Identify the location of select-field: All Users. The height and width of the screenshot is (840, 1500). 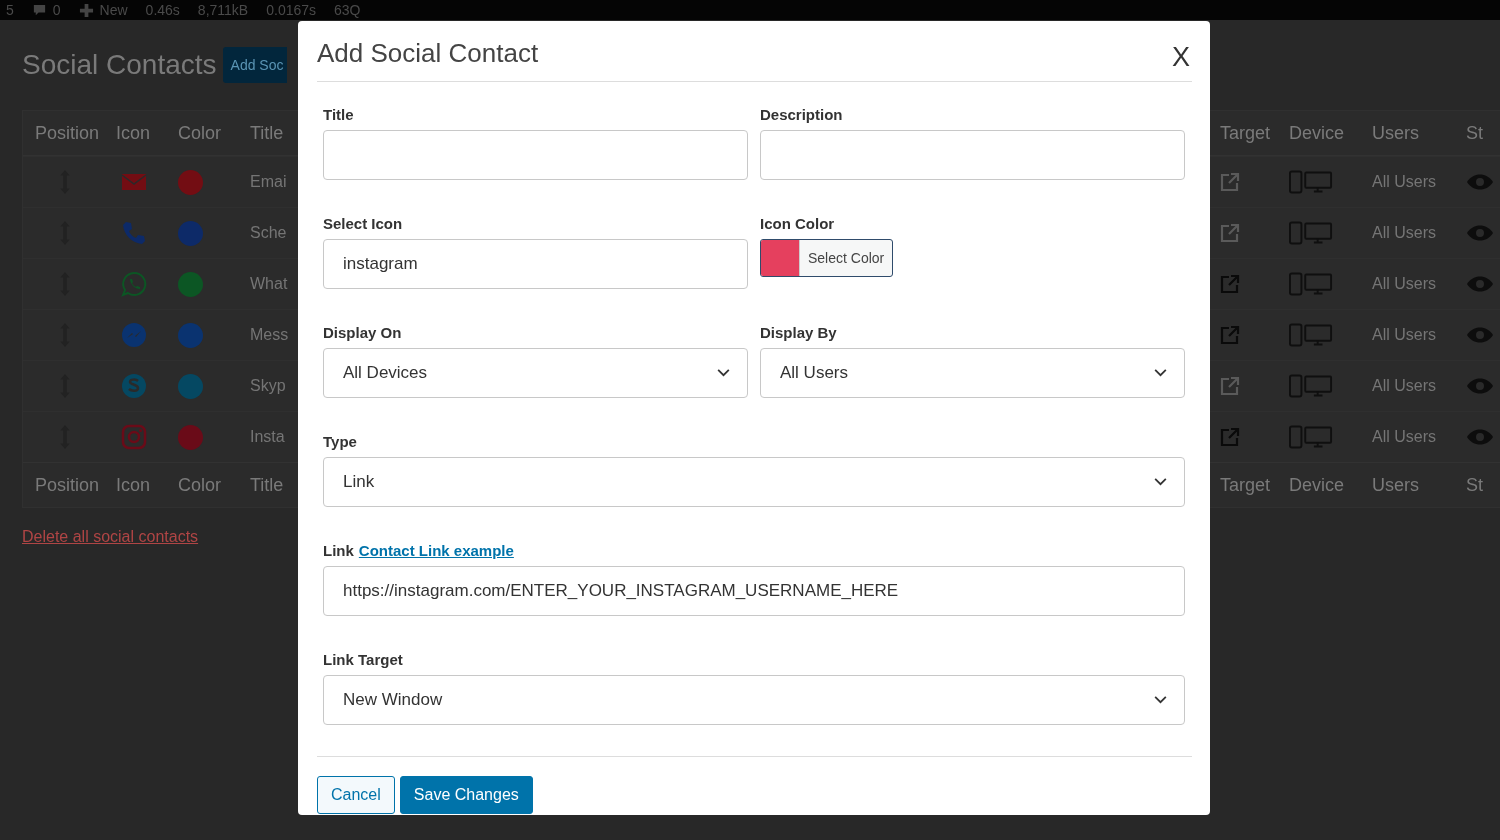
(972, 373).